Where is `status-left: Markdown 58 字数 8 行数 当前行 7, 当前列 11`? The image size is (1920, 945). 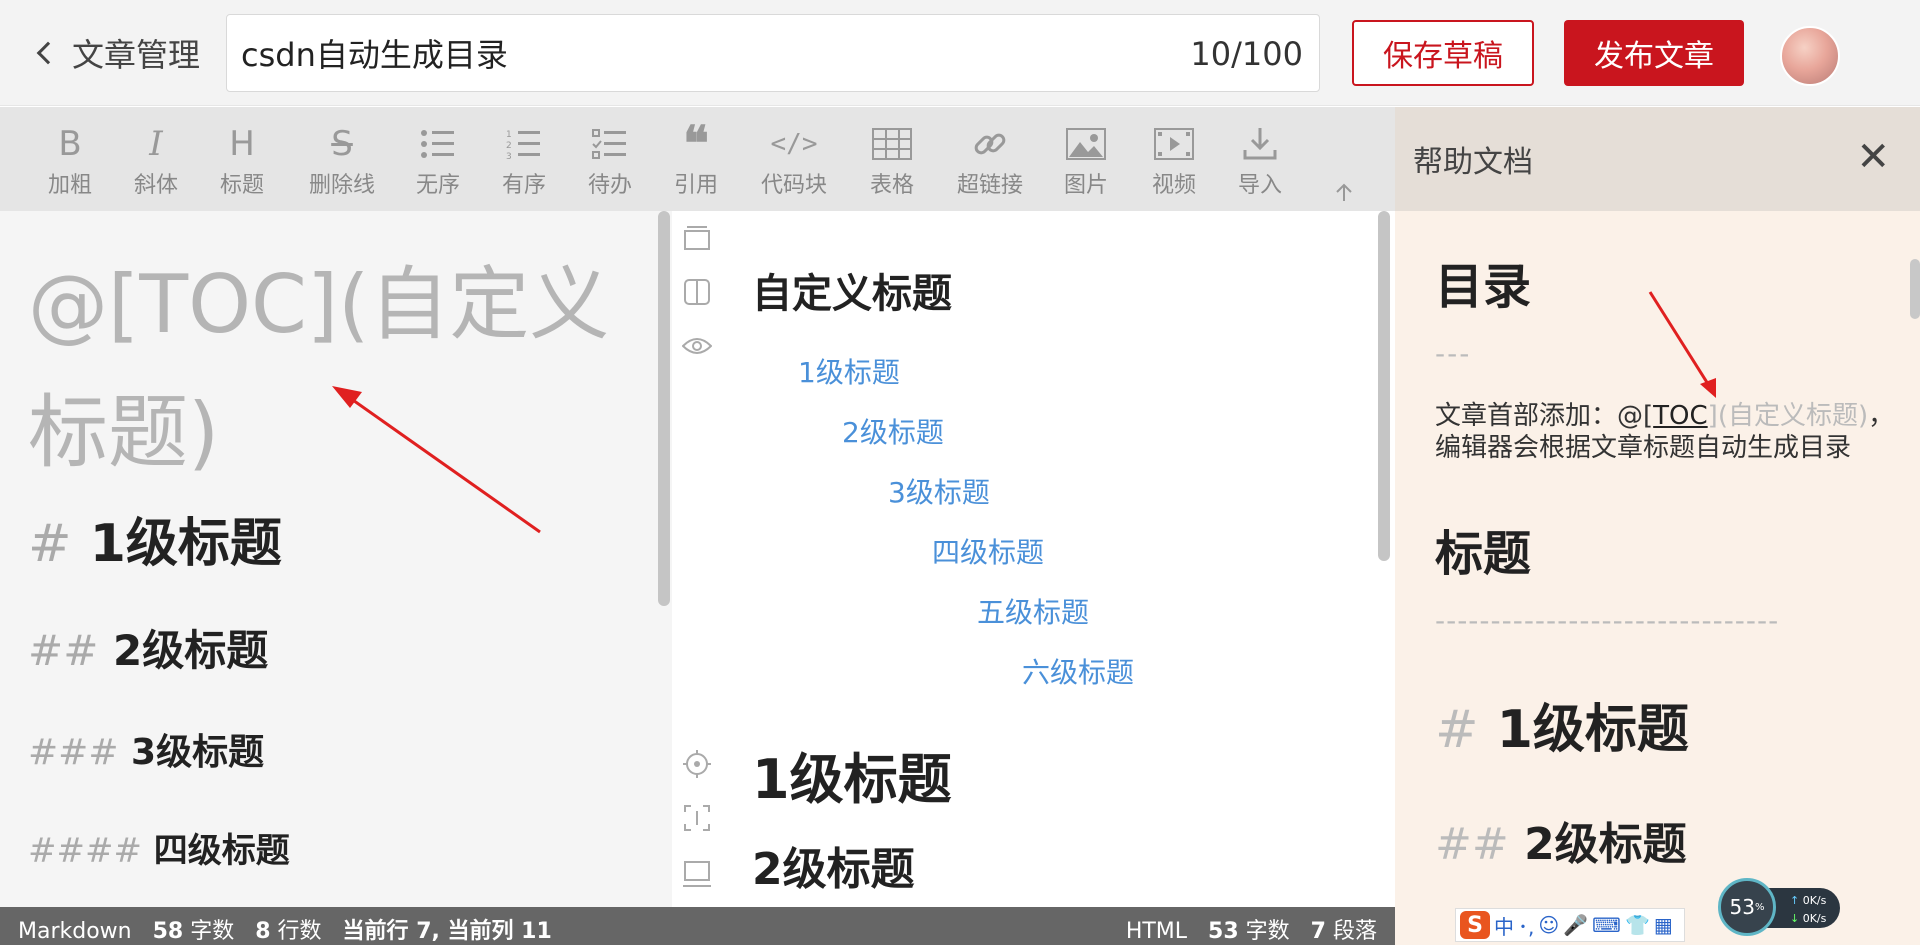
status-left: Markdown 58 字数 8 行数 当前行 7, 当前列 11 is located at coordinates (285, 929).